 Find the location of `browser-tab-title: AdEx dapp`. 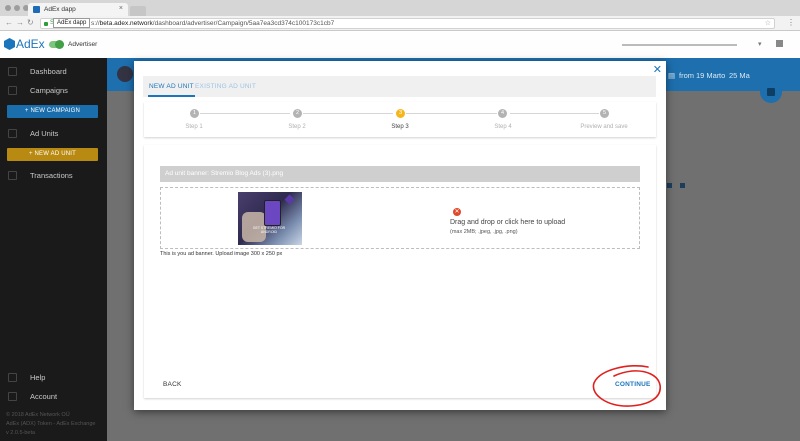

browser-tab-title: AdEx dapp is located at coordinates (60, 9).